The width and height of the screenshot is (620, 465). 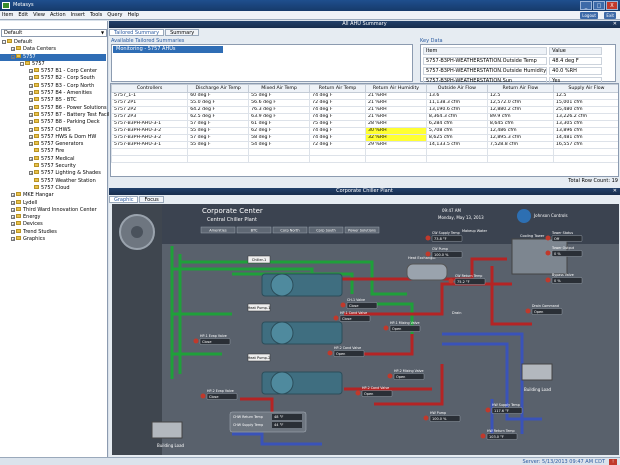 I want to click on tab-graphic: Graphic, so click(x=124, y=199).